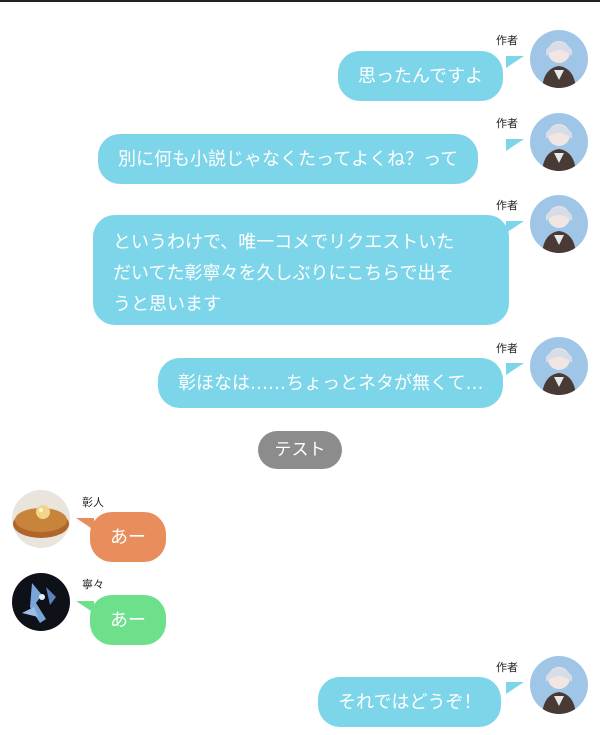 The height and width of the screenshot is (735, 600). What do you see at coordinates (410, 702) in the screenshot?
I see `message-bubble: それではどうぞ！` at bounding box center [410, 702].